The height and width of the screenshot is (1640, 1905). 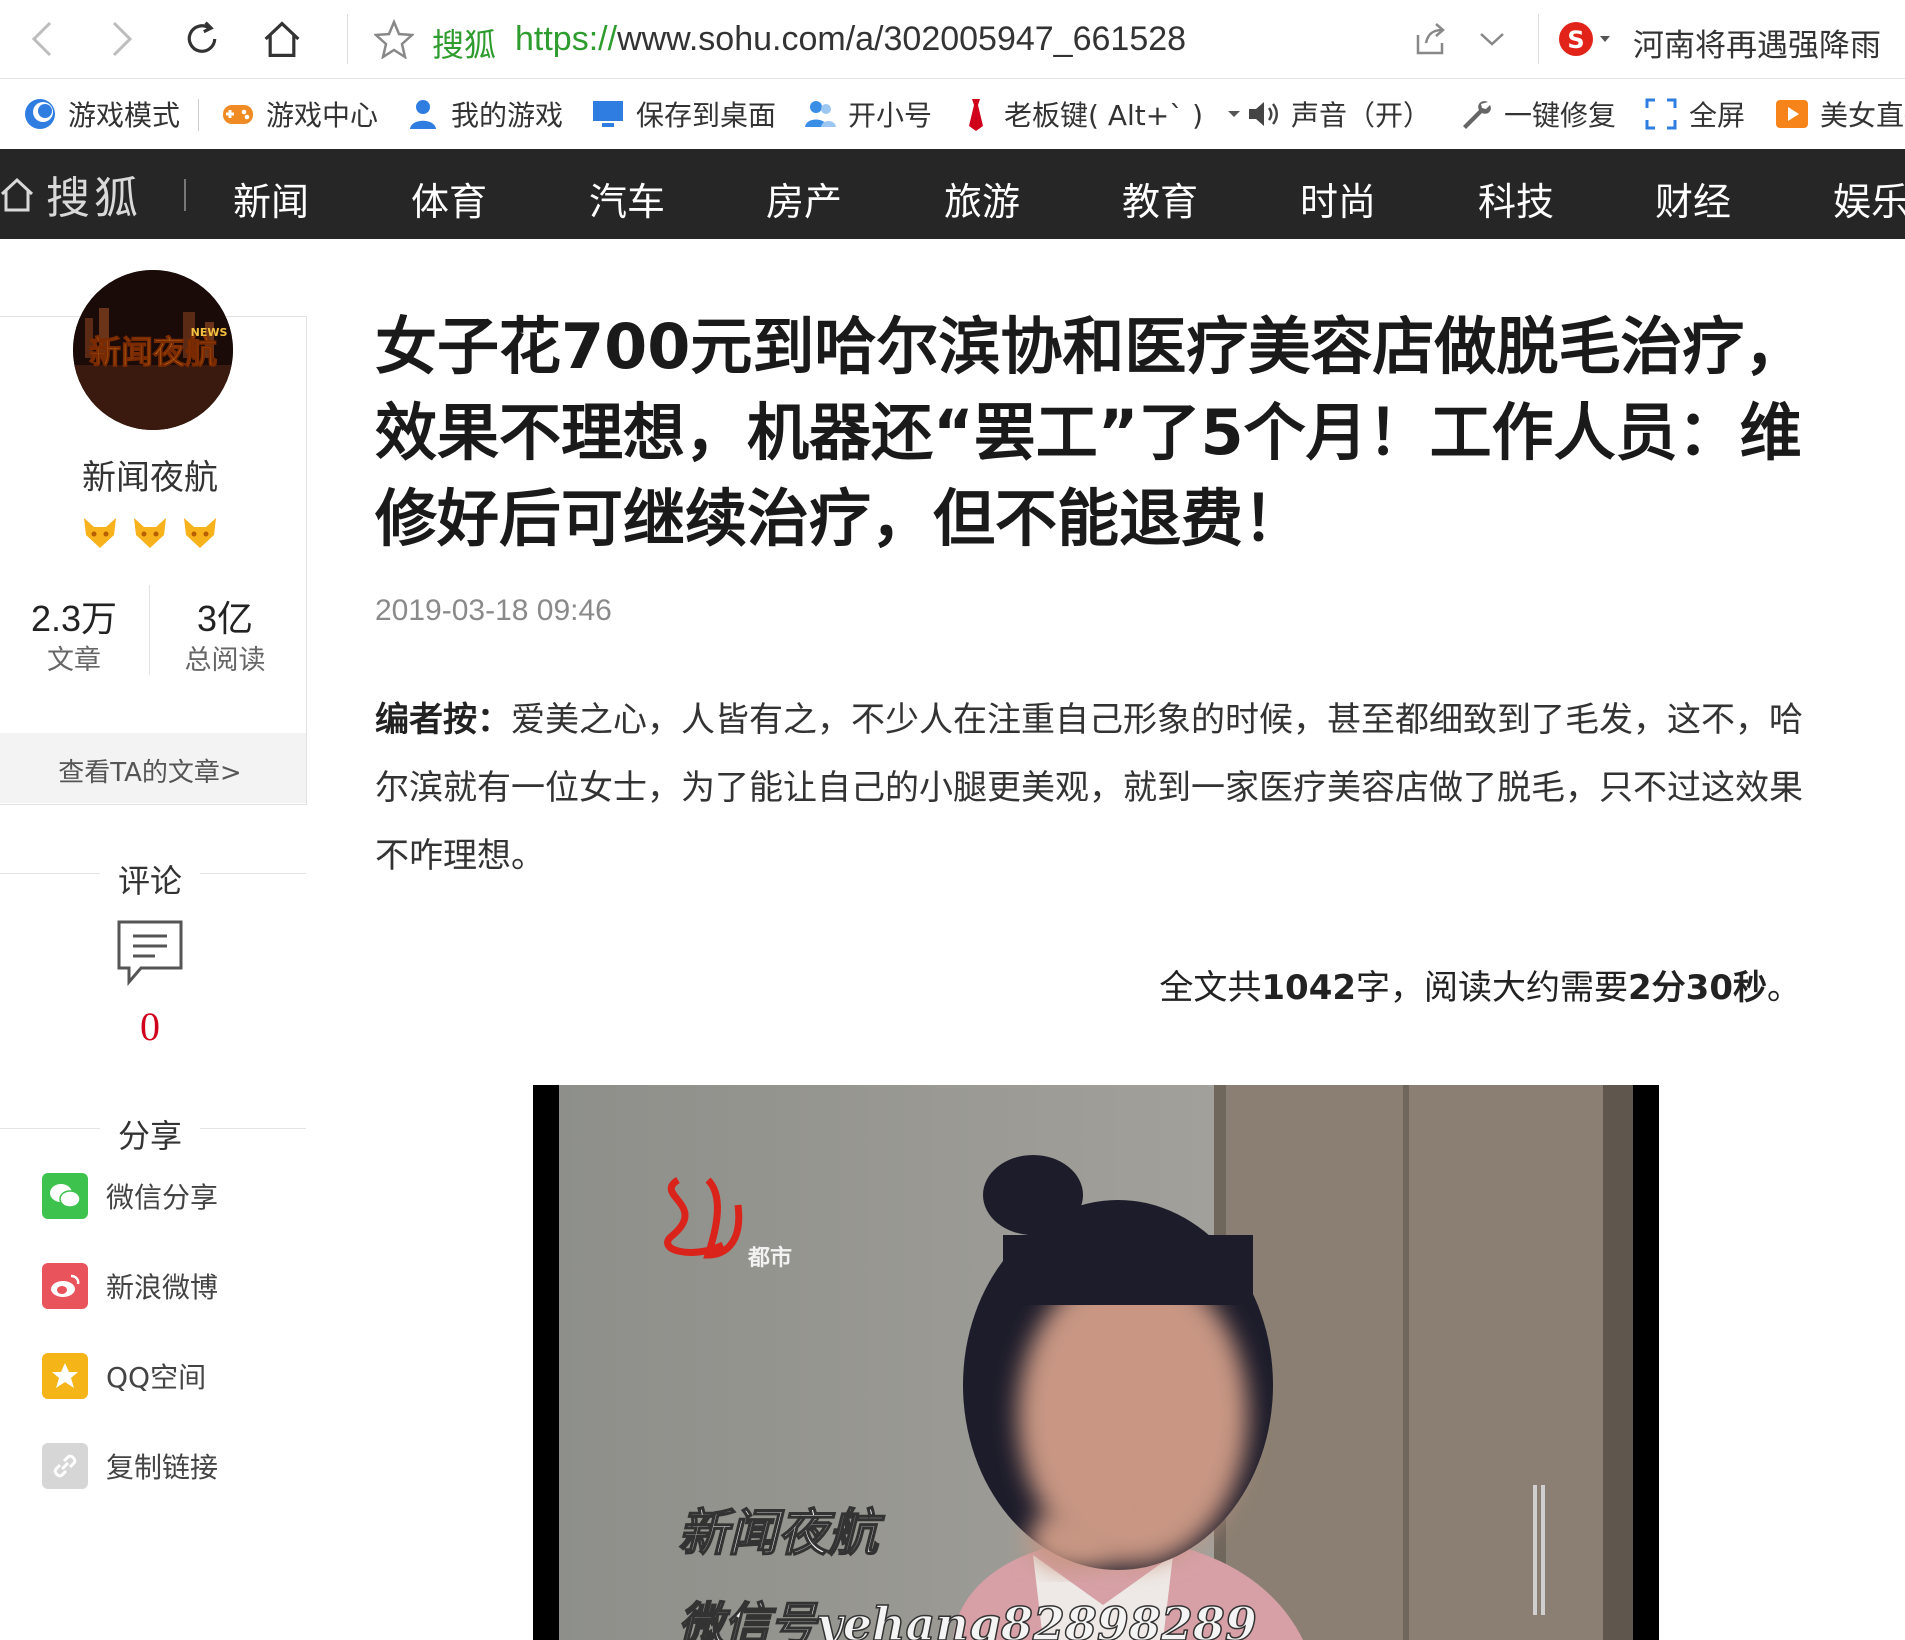 I want to click on share-label: 复制链接, so click(x=162, y=1467).